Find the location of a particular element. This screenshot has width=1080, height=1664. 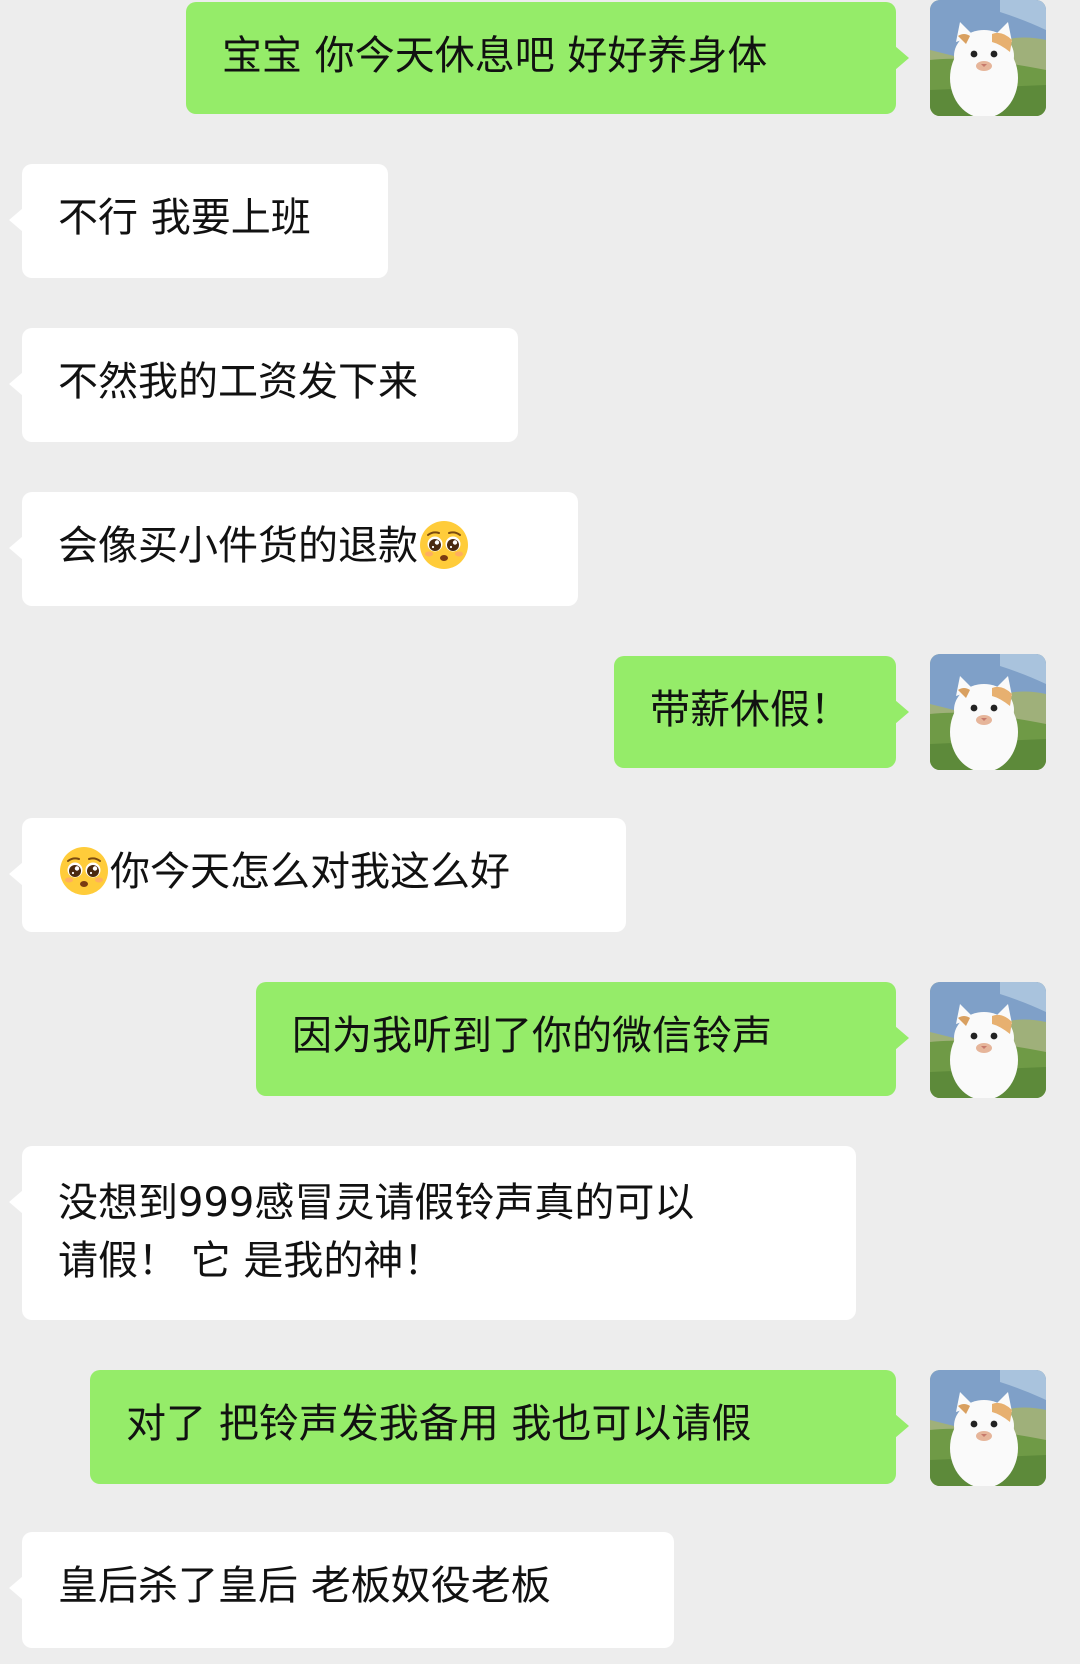

message-text: 宝宝 你今天休息吧 好好养身体 is located at coordinates (495, 56).